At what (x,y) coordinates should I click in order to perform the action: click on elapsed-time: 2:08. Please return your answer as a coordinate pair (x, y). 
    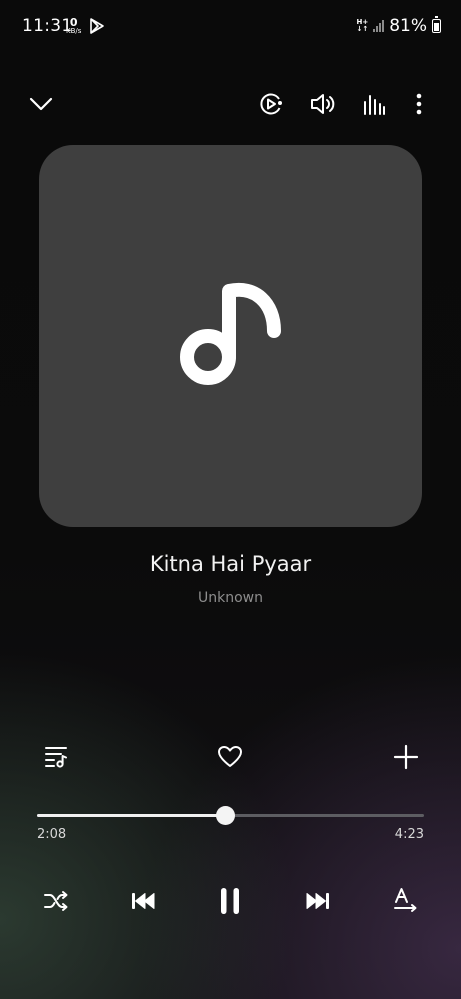
    Looking at the image, I should click on (52, 834).